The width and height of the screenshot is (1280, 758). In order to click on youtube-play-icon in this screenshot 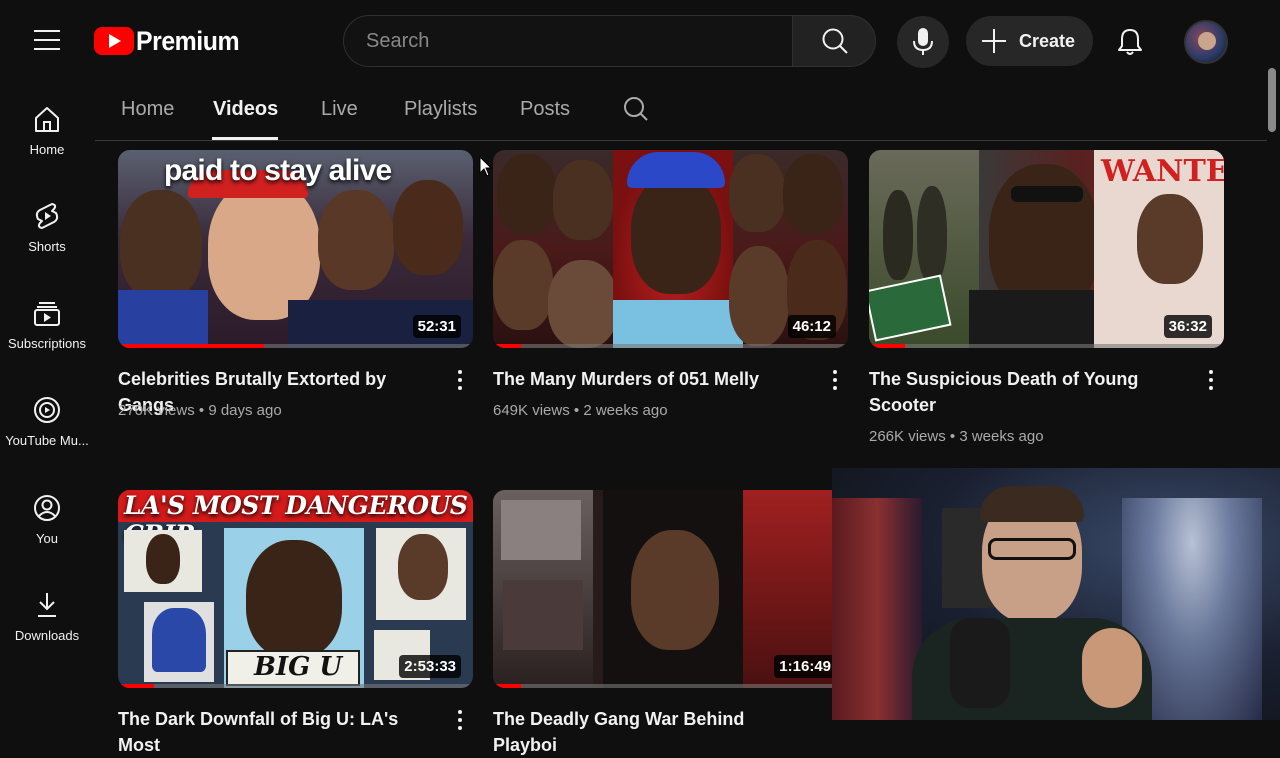, I will do `click(114, 41)`.